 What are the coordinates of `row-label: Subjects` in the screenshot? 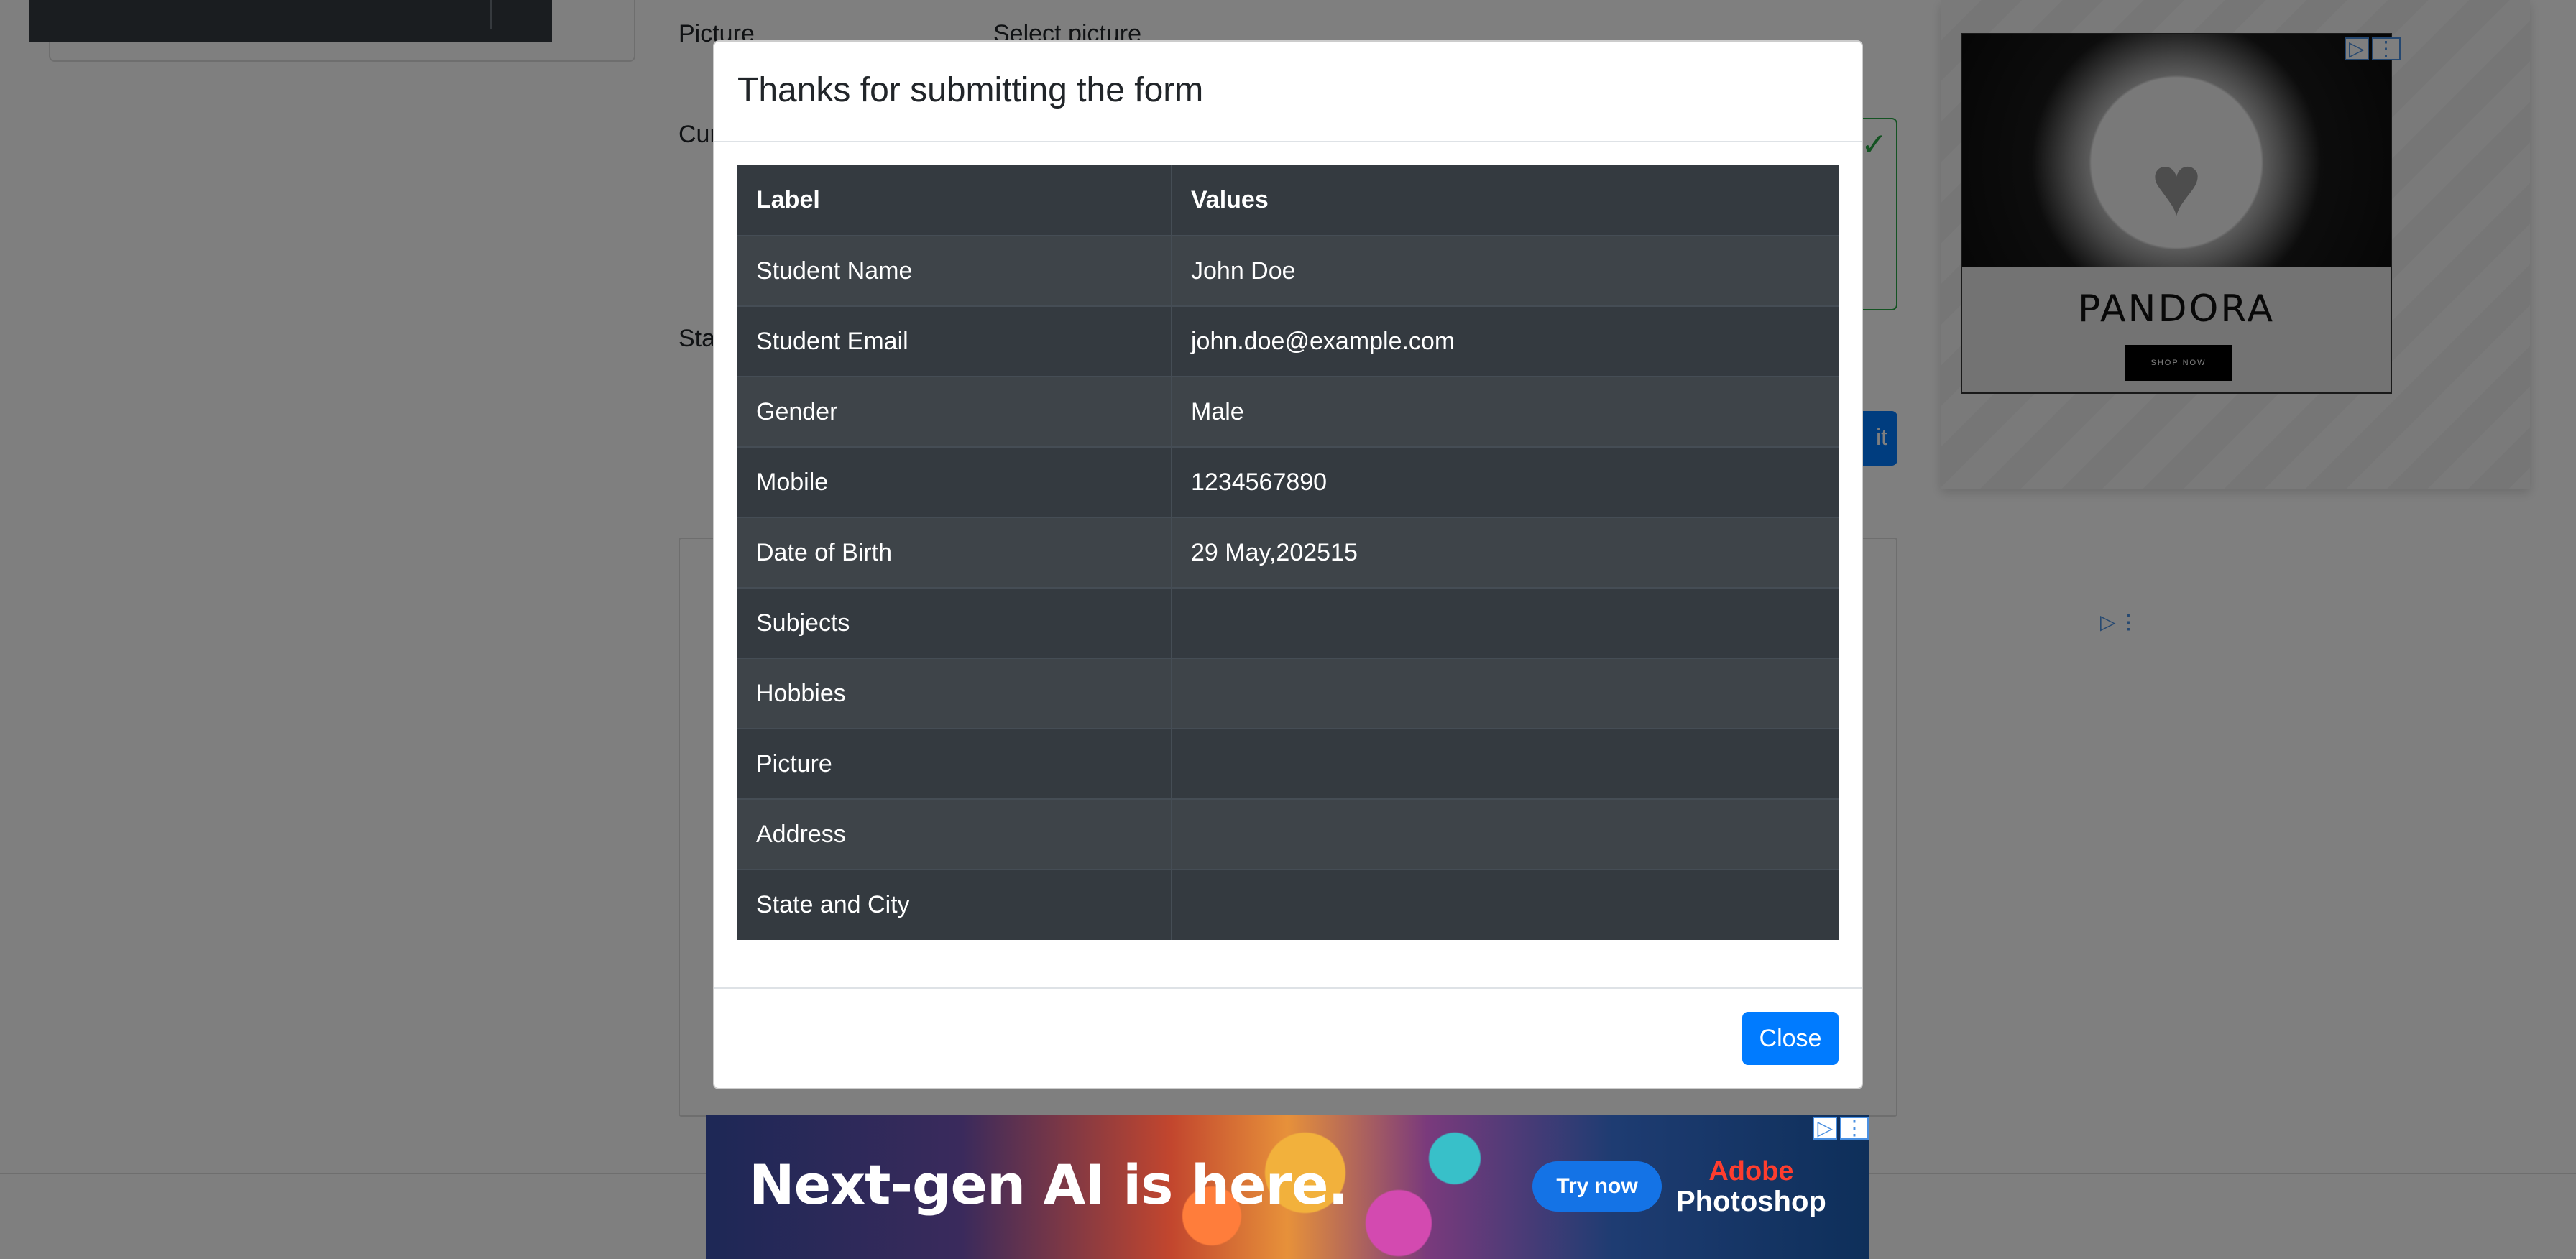 It's located at (954, 622).